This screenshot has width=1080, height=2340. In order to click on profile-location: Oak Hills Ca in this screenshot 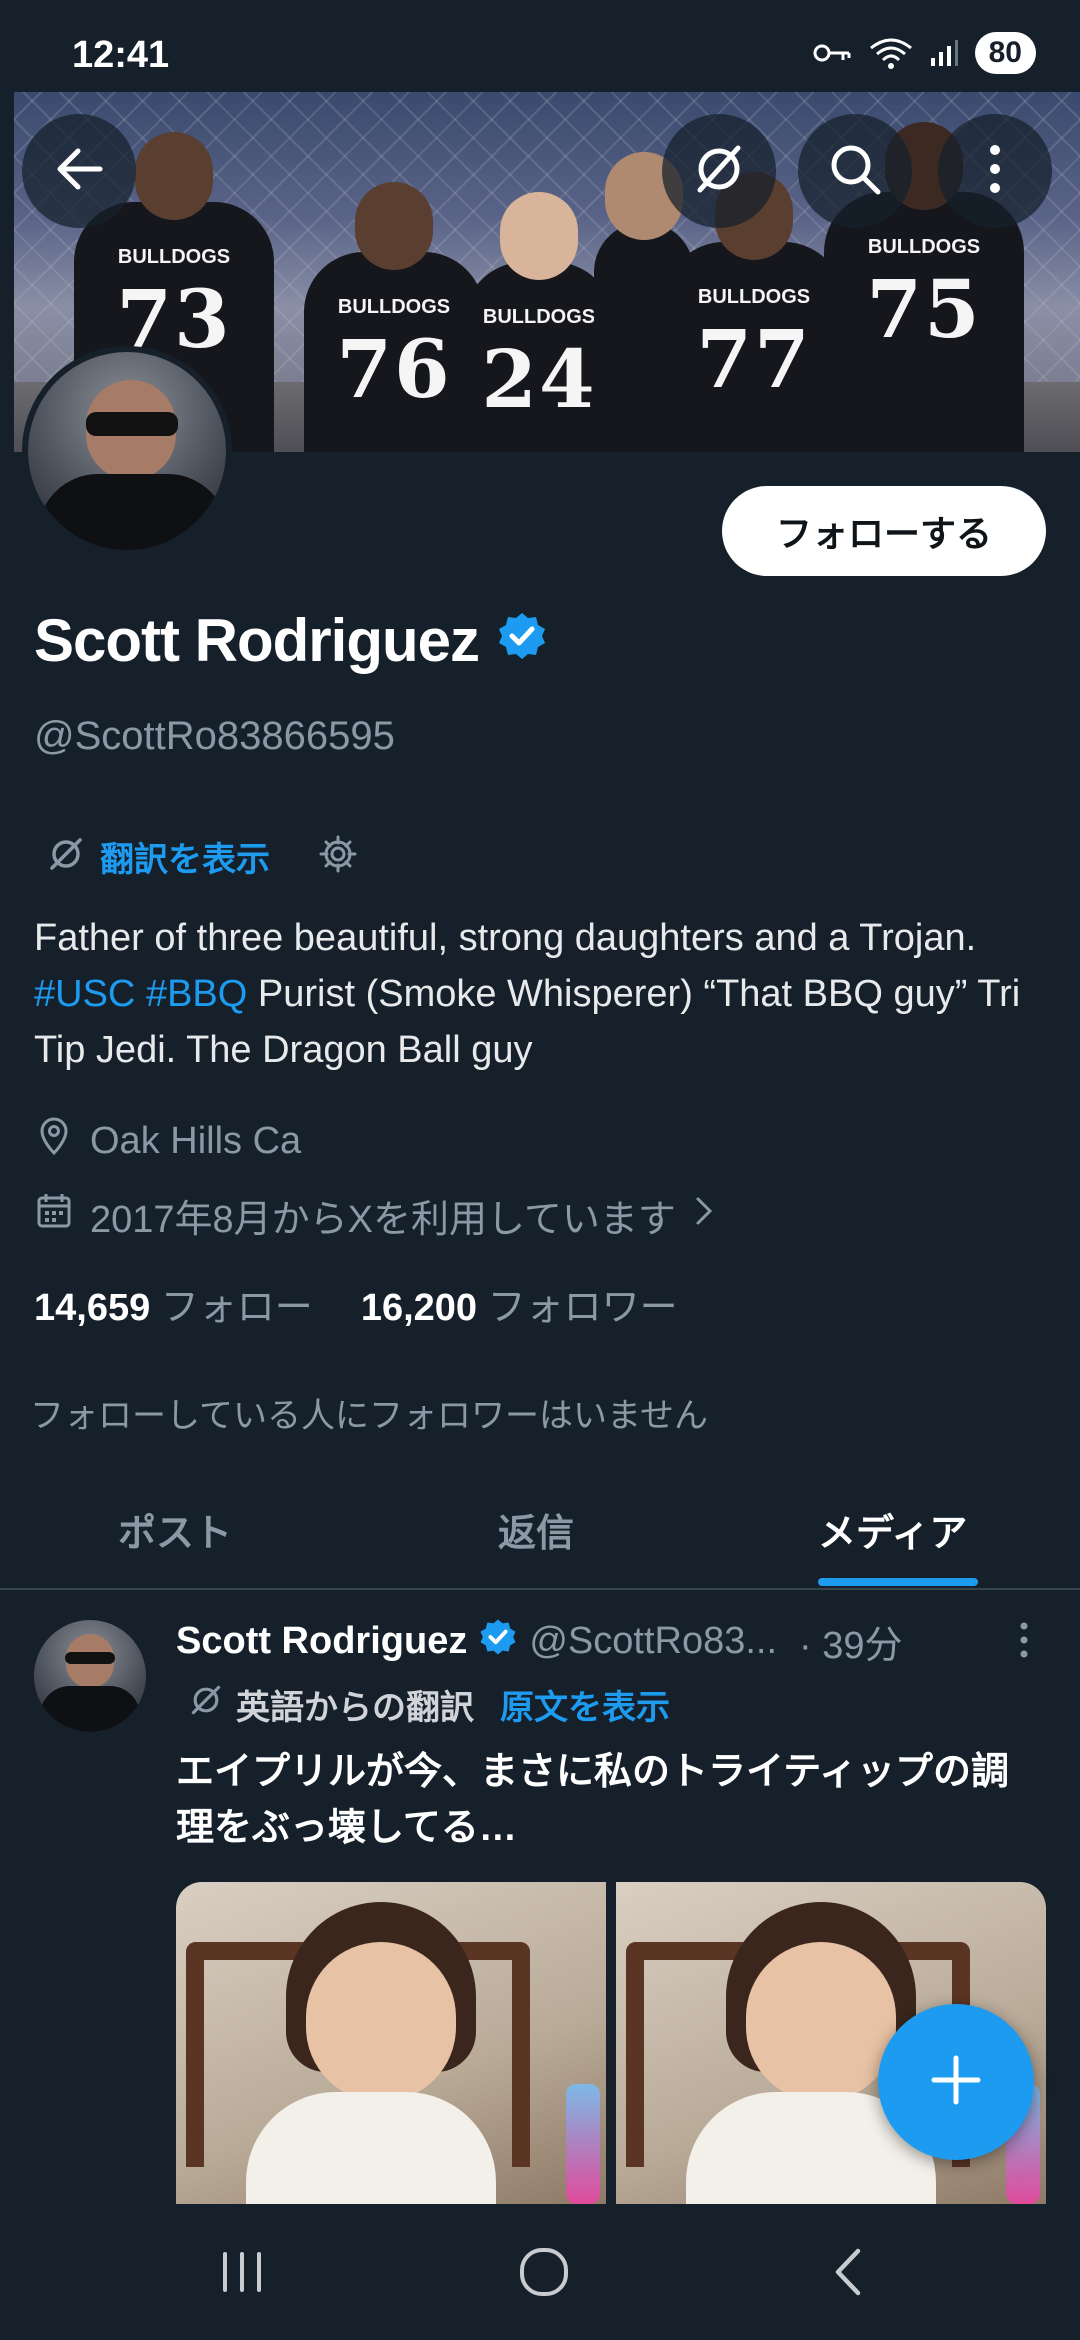, I will do `click(168, 1141)`.